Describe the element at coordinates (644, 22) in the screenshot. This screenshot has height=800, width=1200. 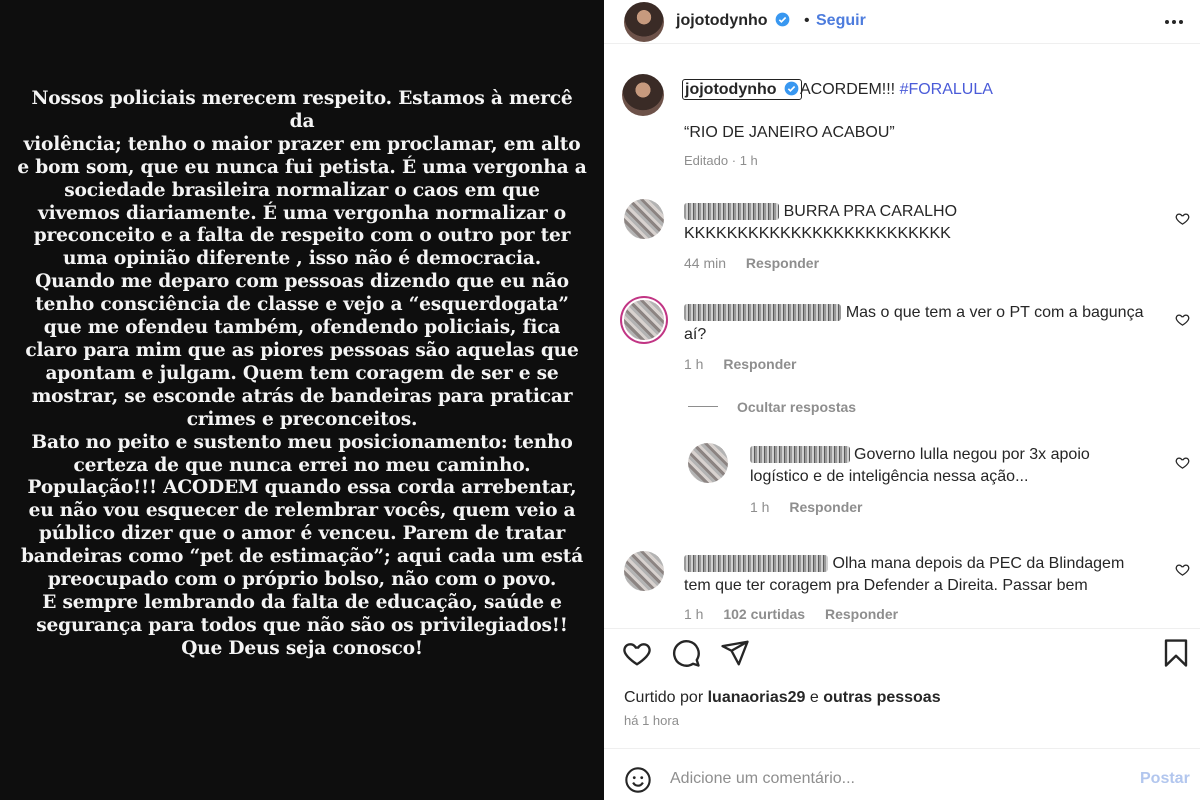
I see `author-avatar` at that location.